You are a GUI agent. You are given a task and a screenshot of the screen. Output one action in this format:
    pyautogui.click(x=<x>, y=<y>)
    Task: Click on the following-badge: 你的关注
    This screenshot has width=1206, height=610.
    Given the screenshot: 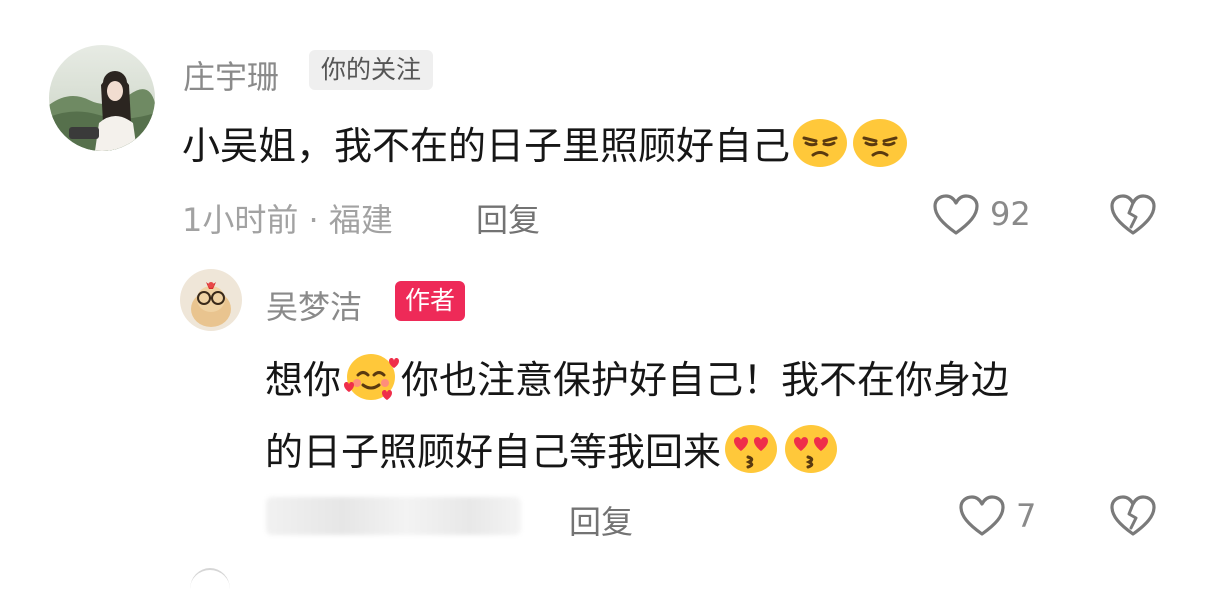 What is the action you would take?
    pyautogui.click(x=371, y=70)
    